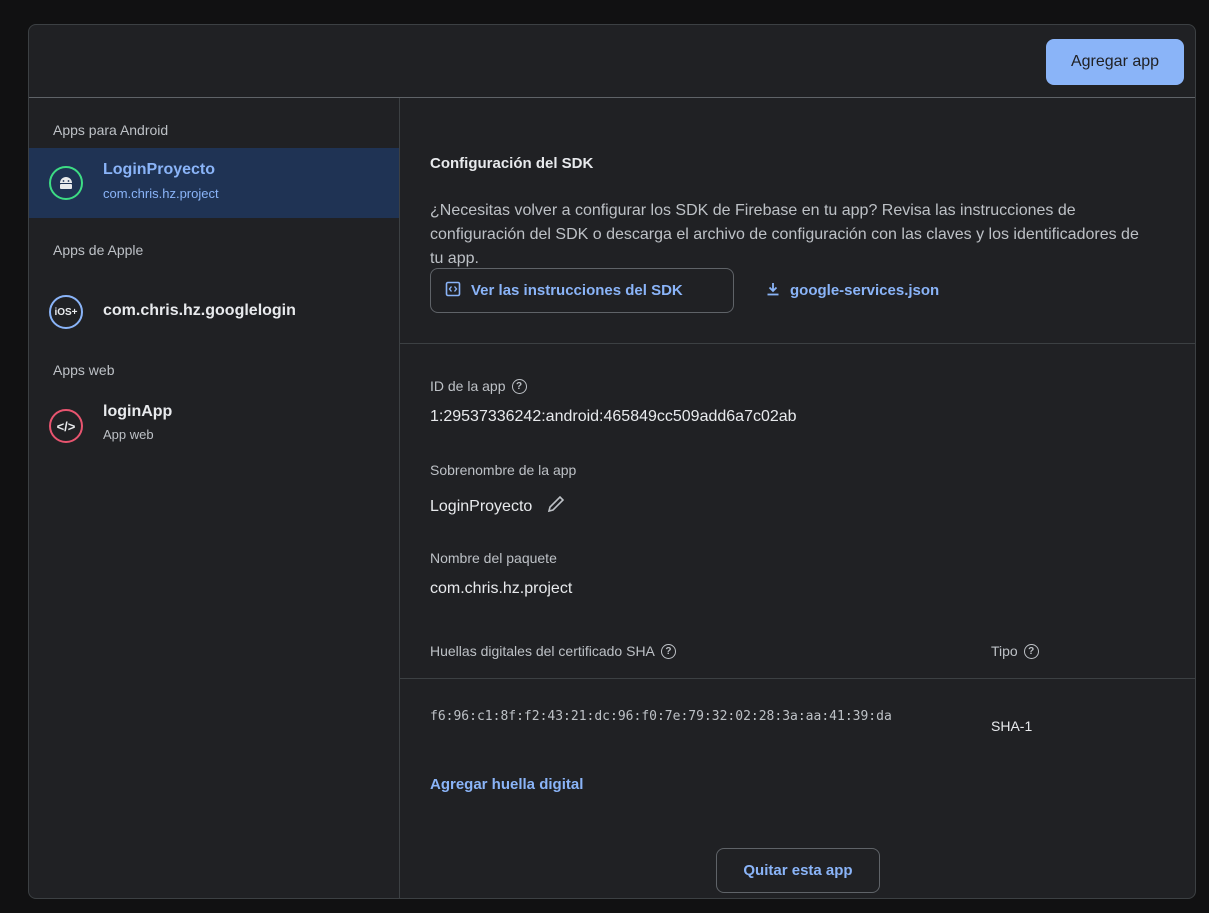 The image size is (1209, 913). I want to click on section-label-android: Apps para Android, so click(111, 130).